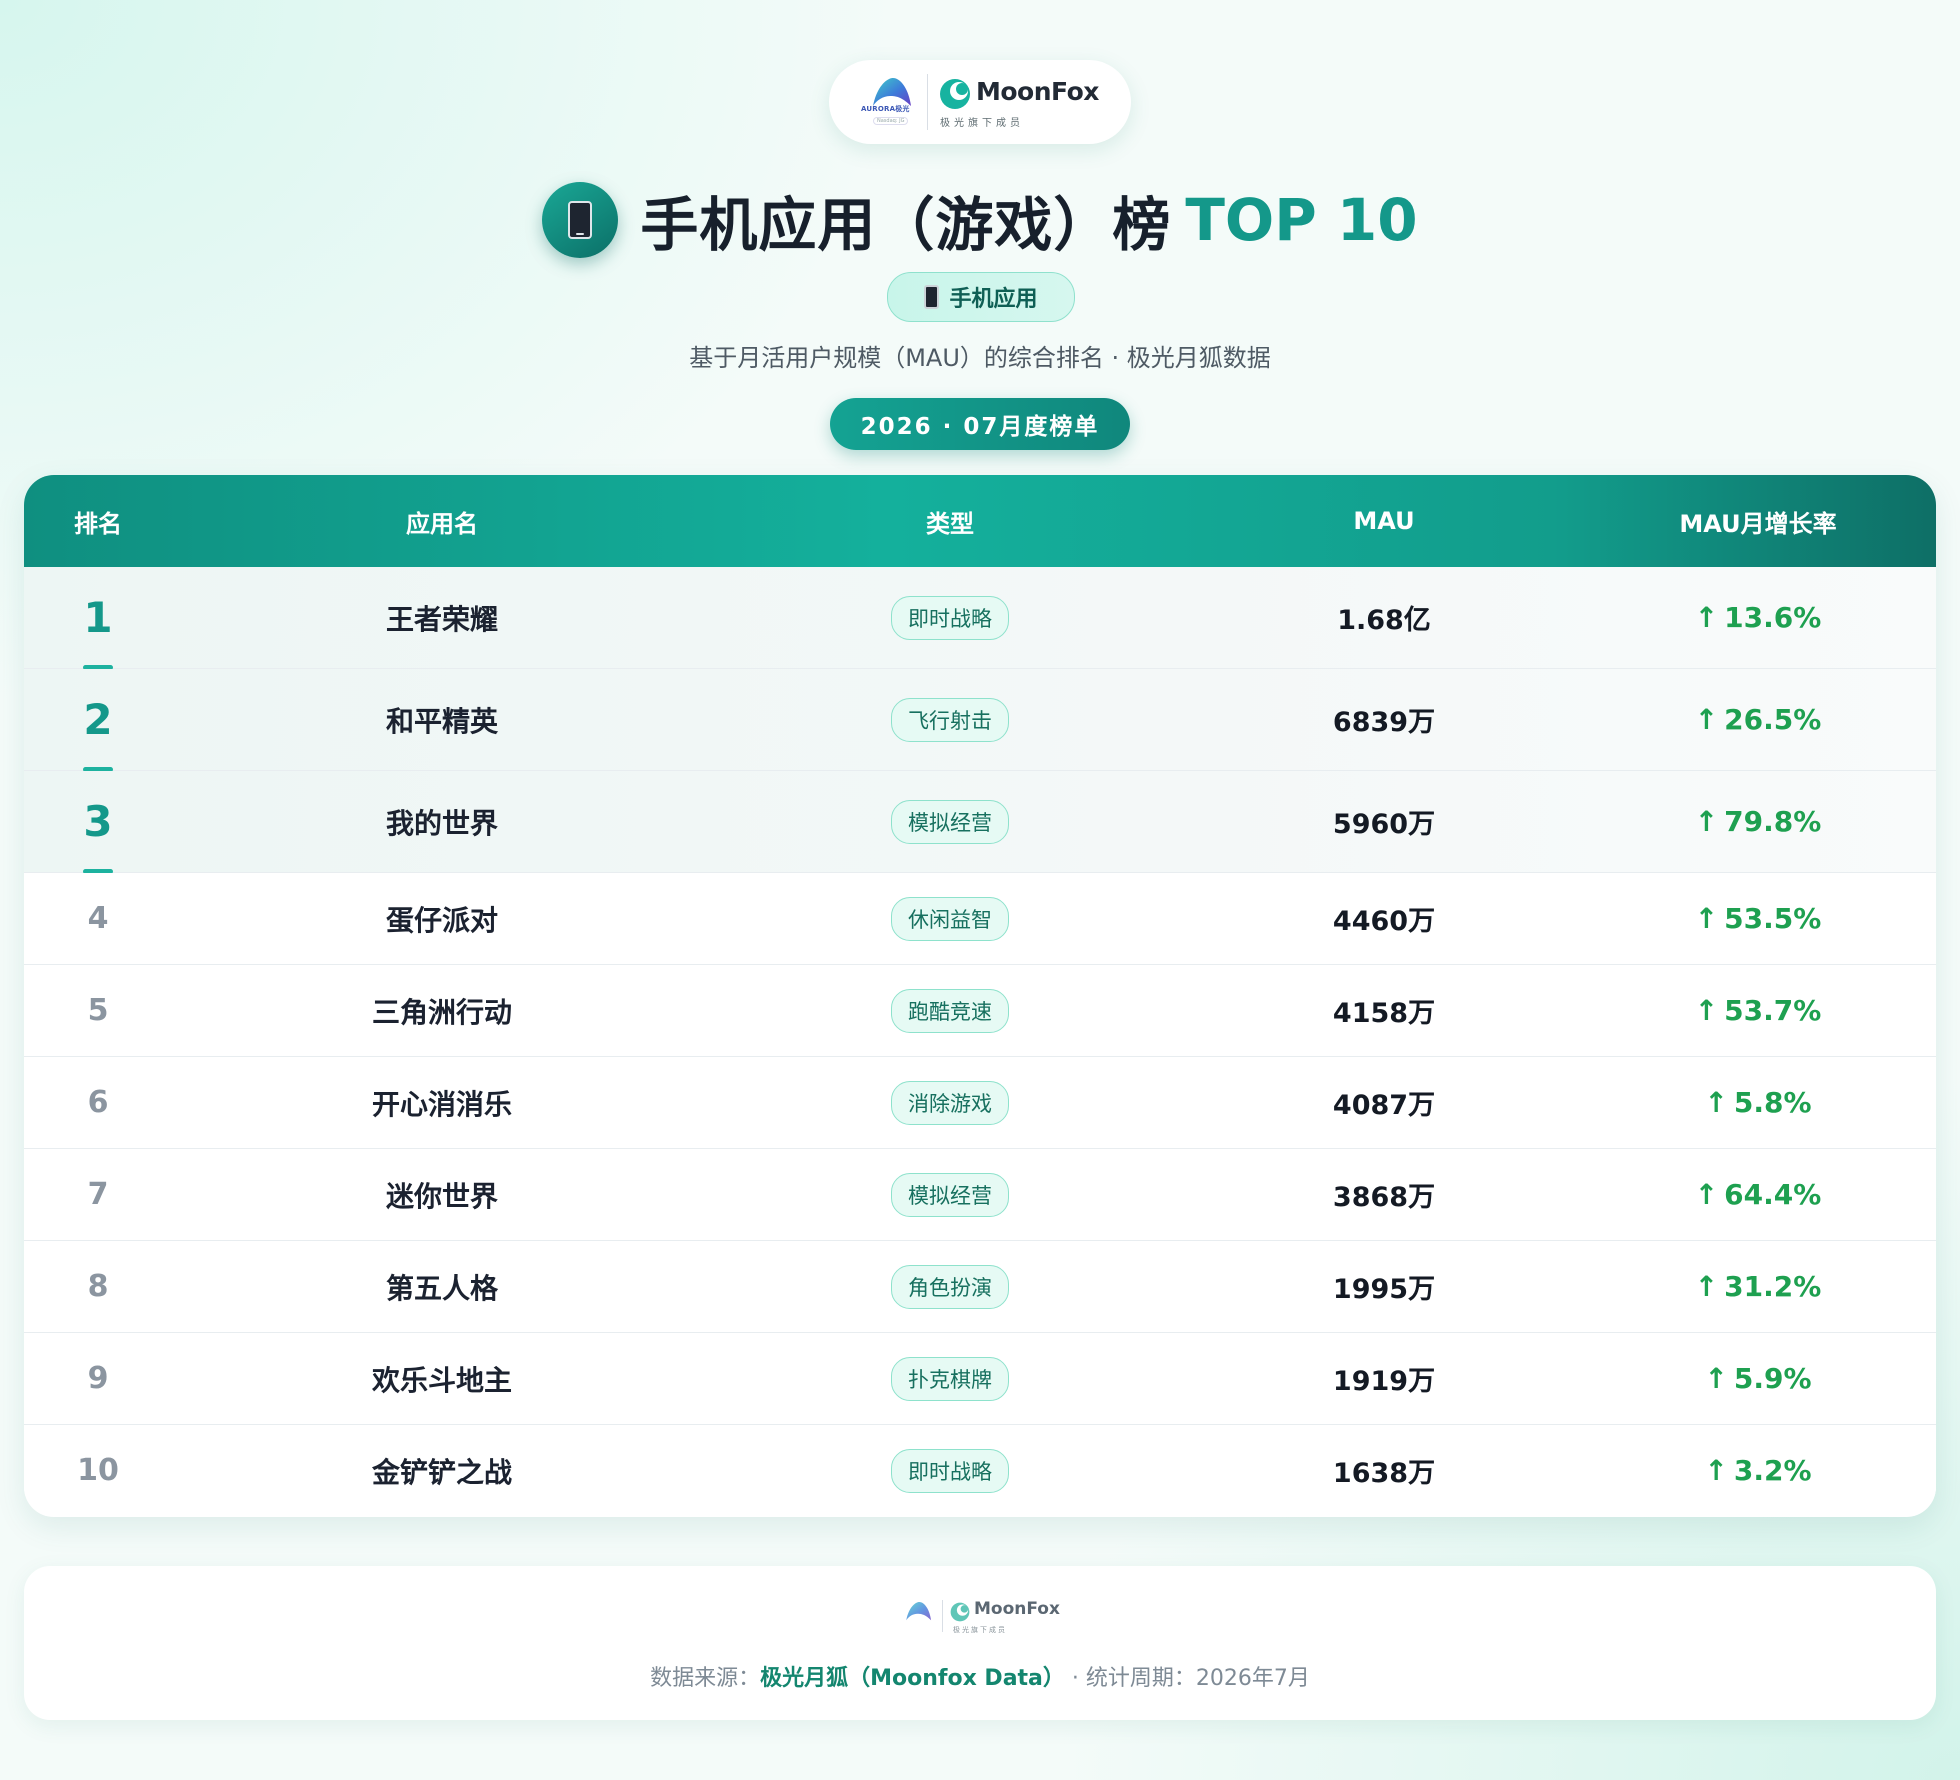 The height and width of the screenshot is (1780, 1960). I want to click on type-tag: 跑酷竞速, so click(950, 1010).